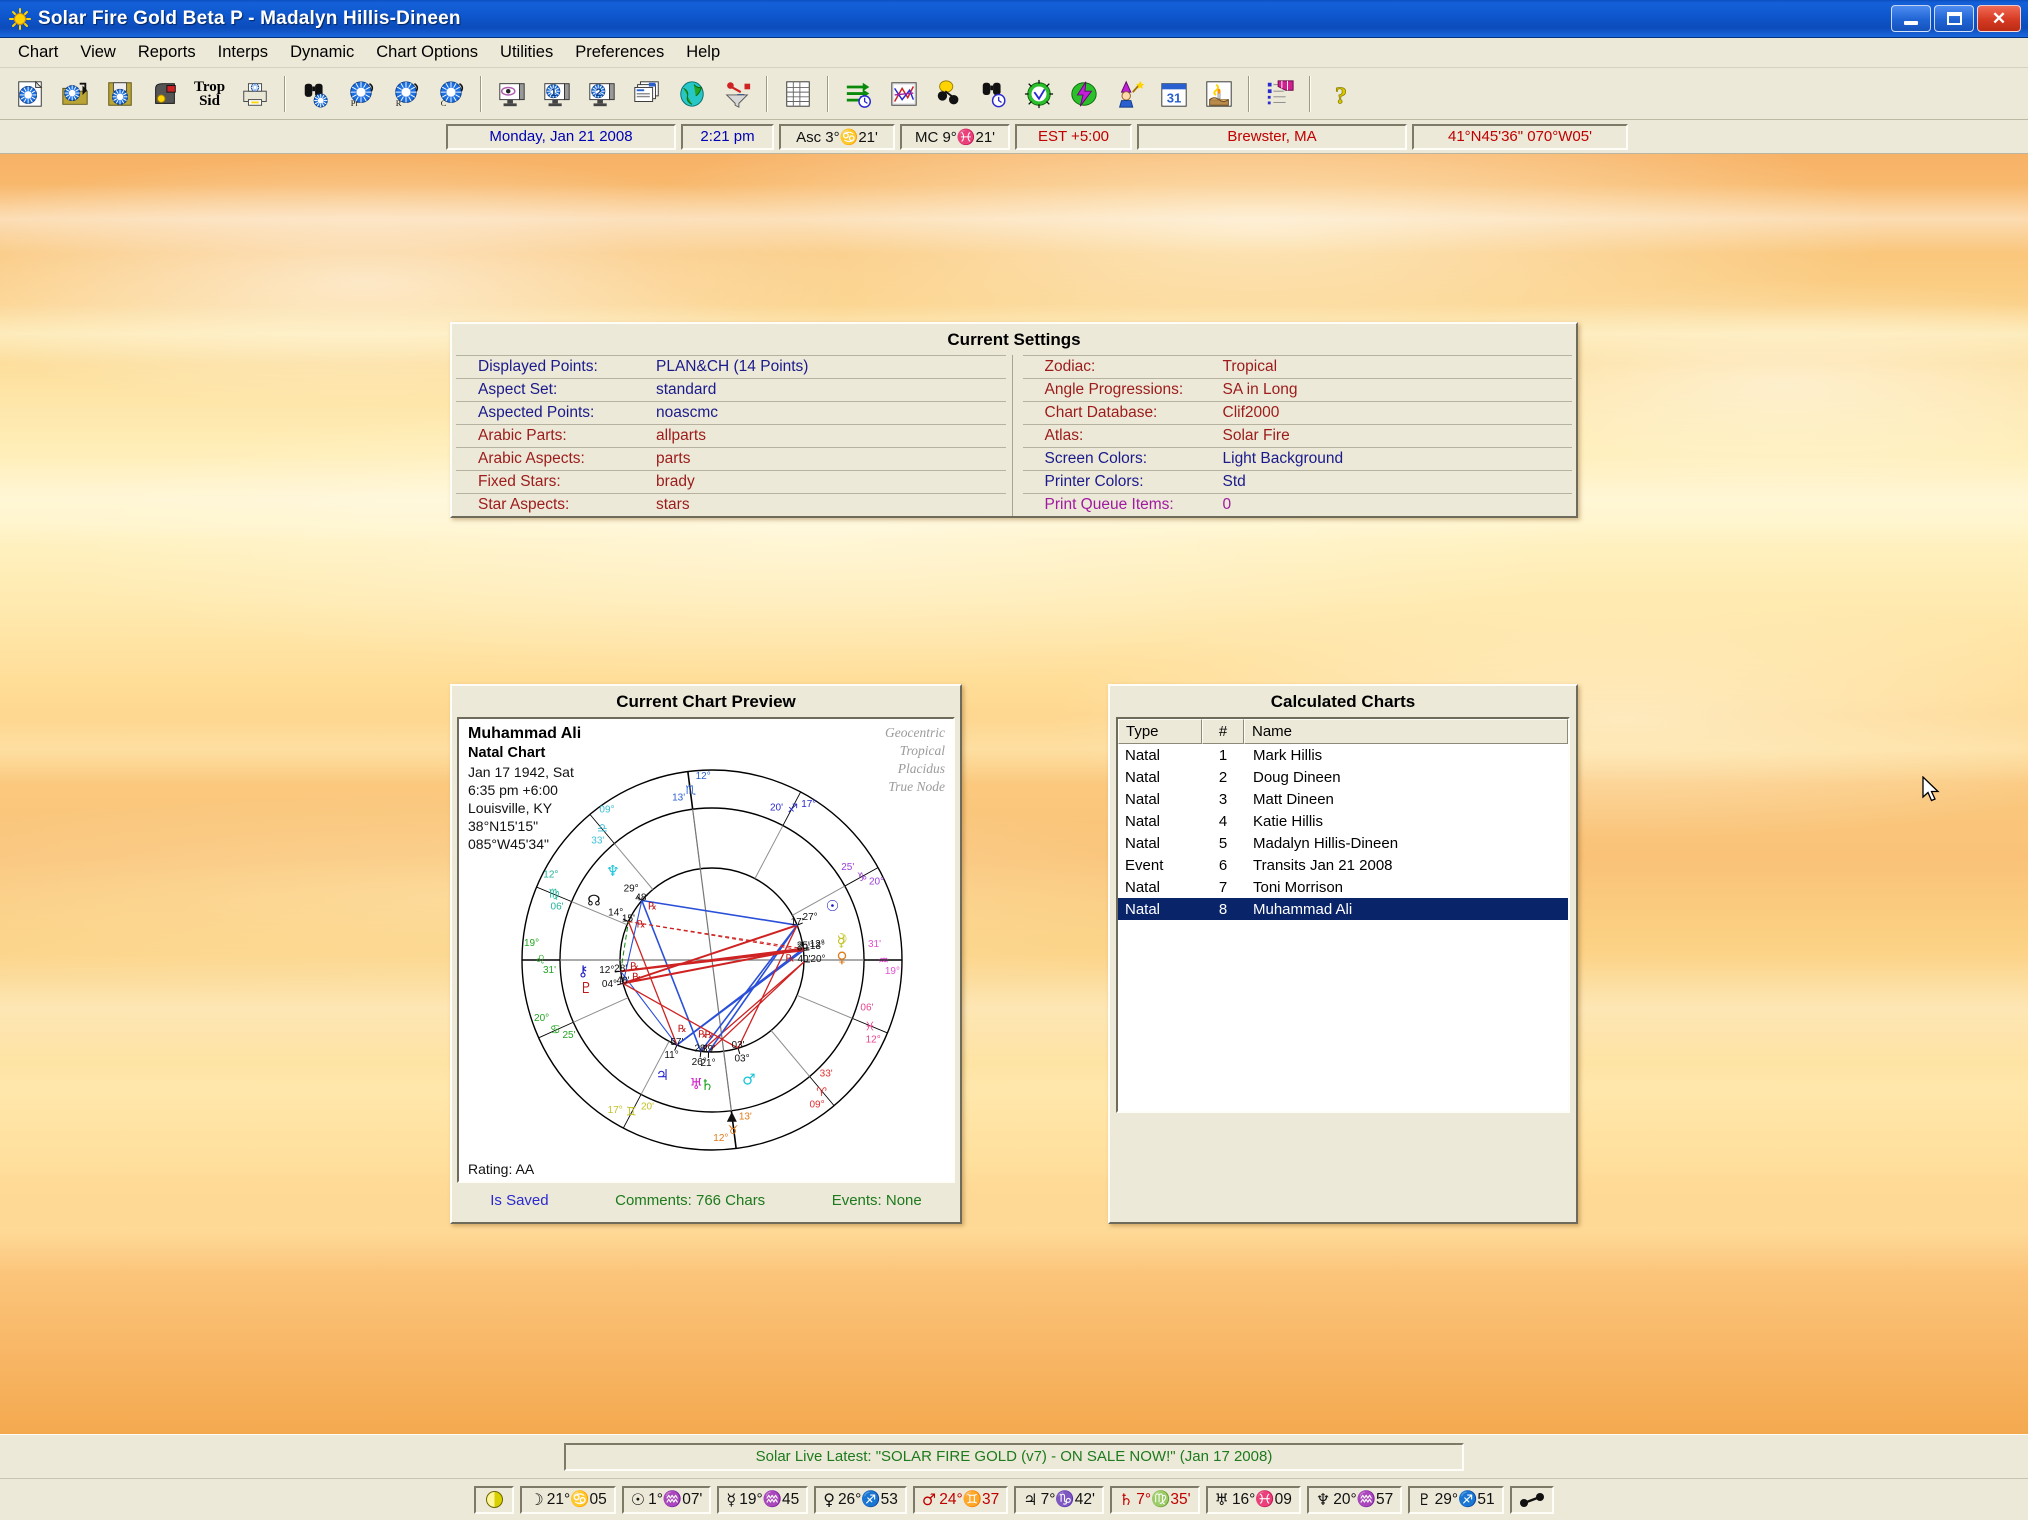 The height and width of the screenshot is (1520, 2028). I want to click on setting-row: Screen Colors: Light Background, so click(1297, 458).